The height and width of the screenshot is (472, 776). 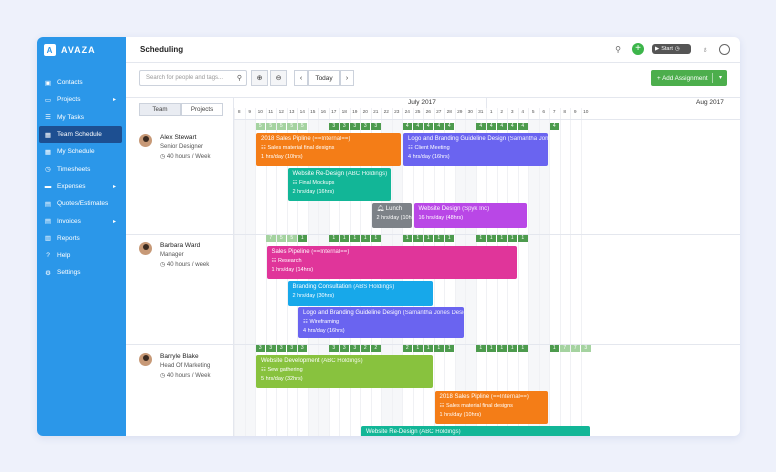 What do you see at coordinates (394, 209) in the screenshot?
I see `assignment-project: Lunch` at bounding box center [394, 209].